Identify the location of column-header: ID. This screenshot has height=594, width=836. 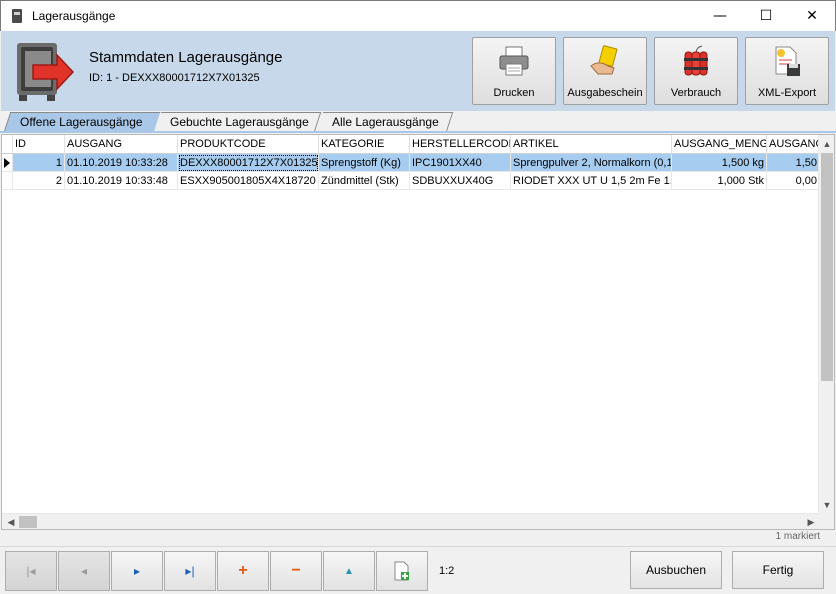
(39, 144).